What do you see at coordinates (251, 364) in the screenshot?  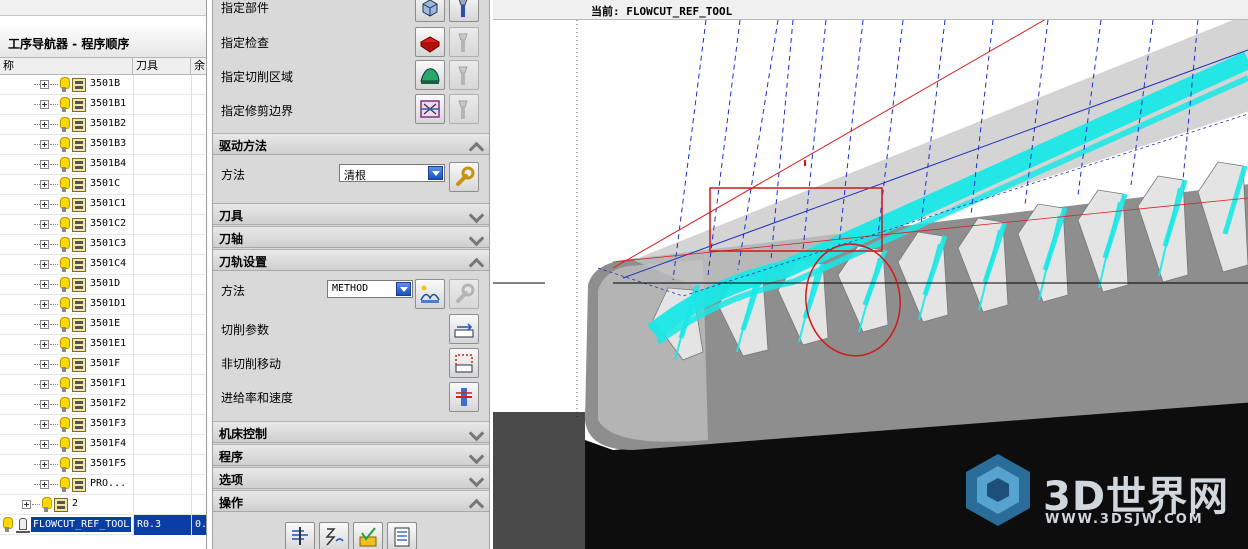 I see `non-cutting-moves-label: 非切削移动` at bounding box center [251, 364].